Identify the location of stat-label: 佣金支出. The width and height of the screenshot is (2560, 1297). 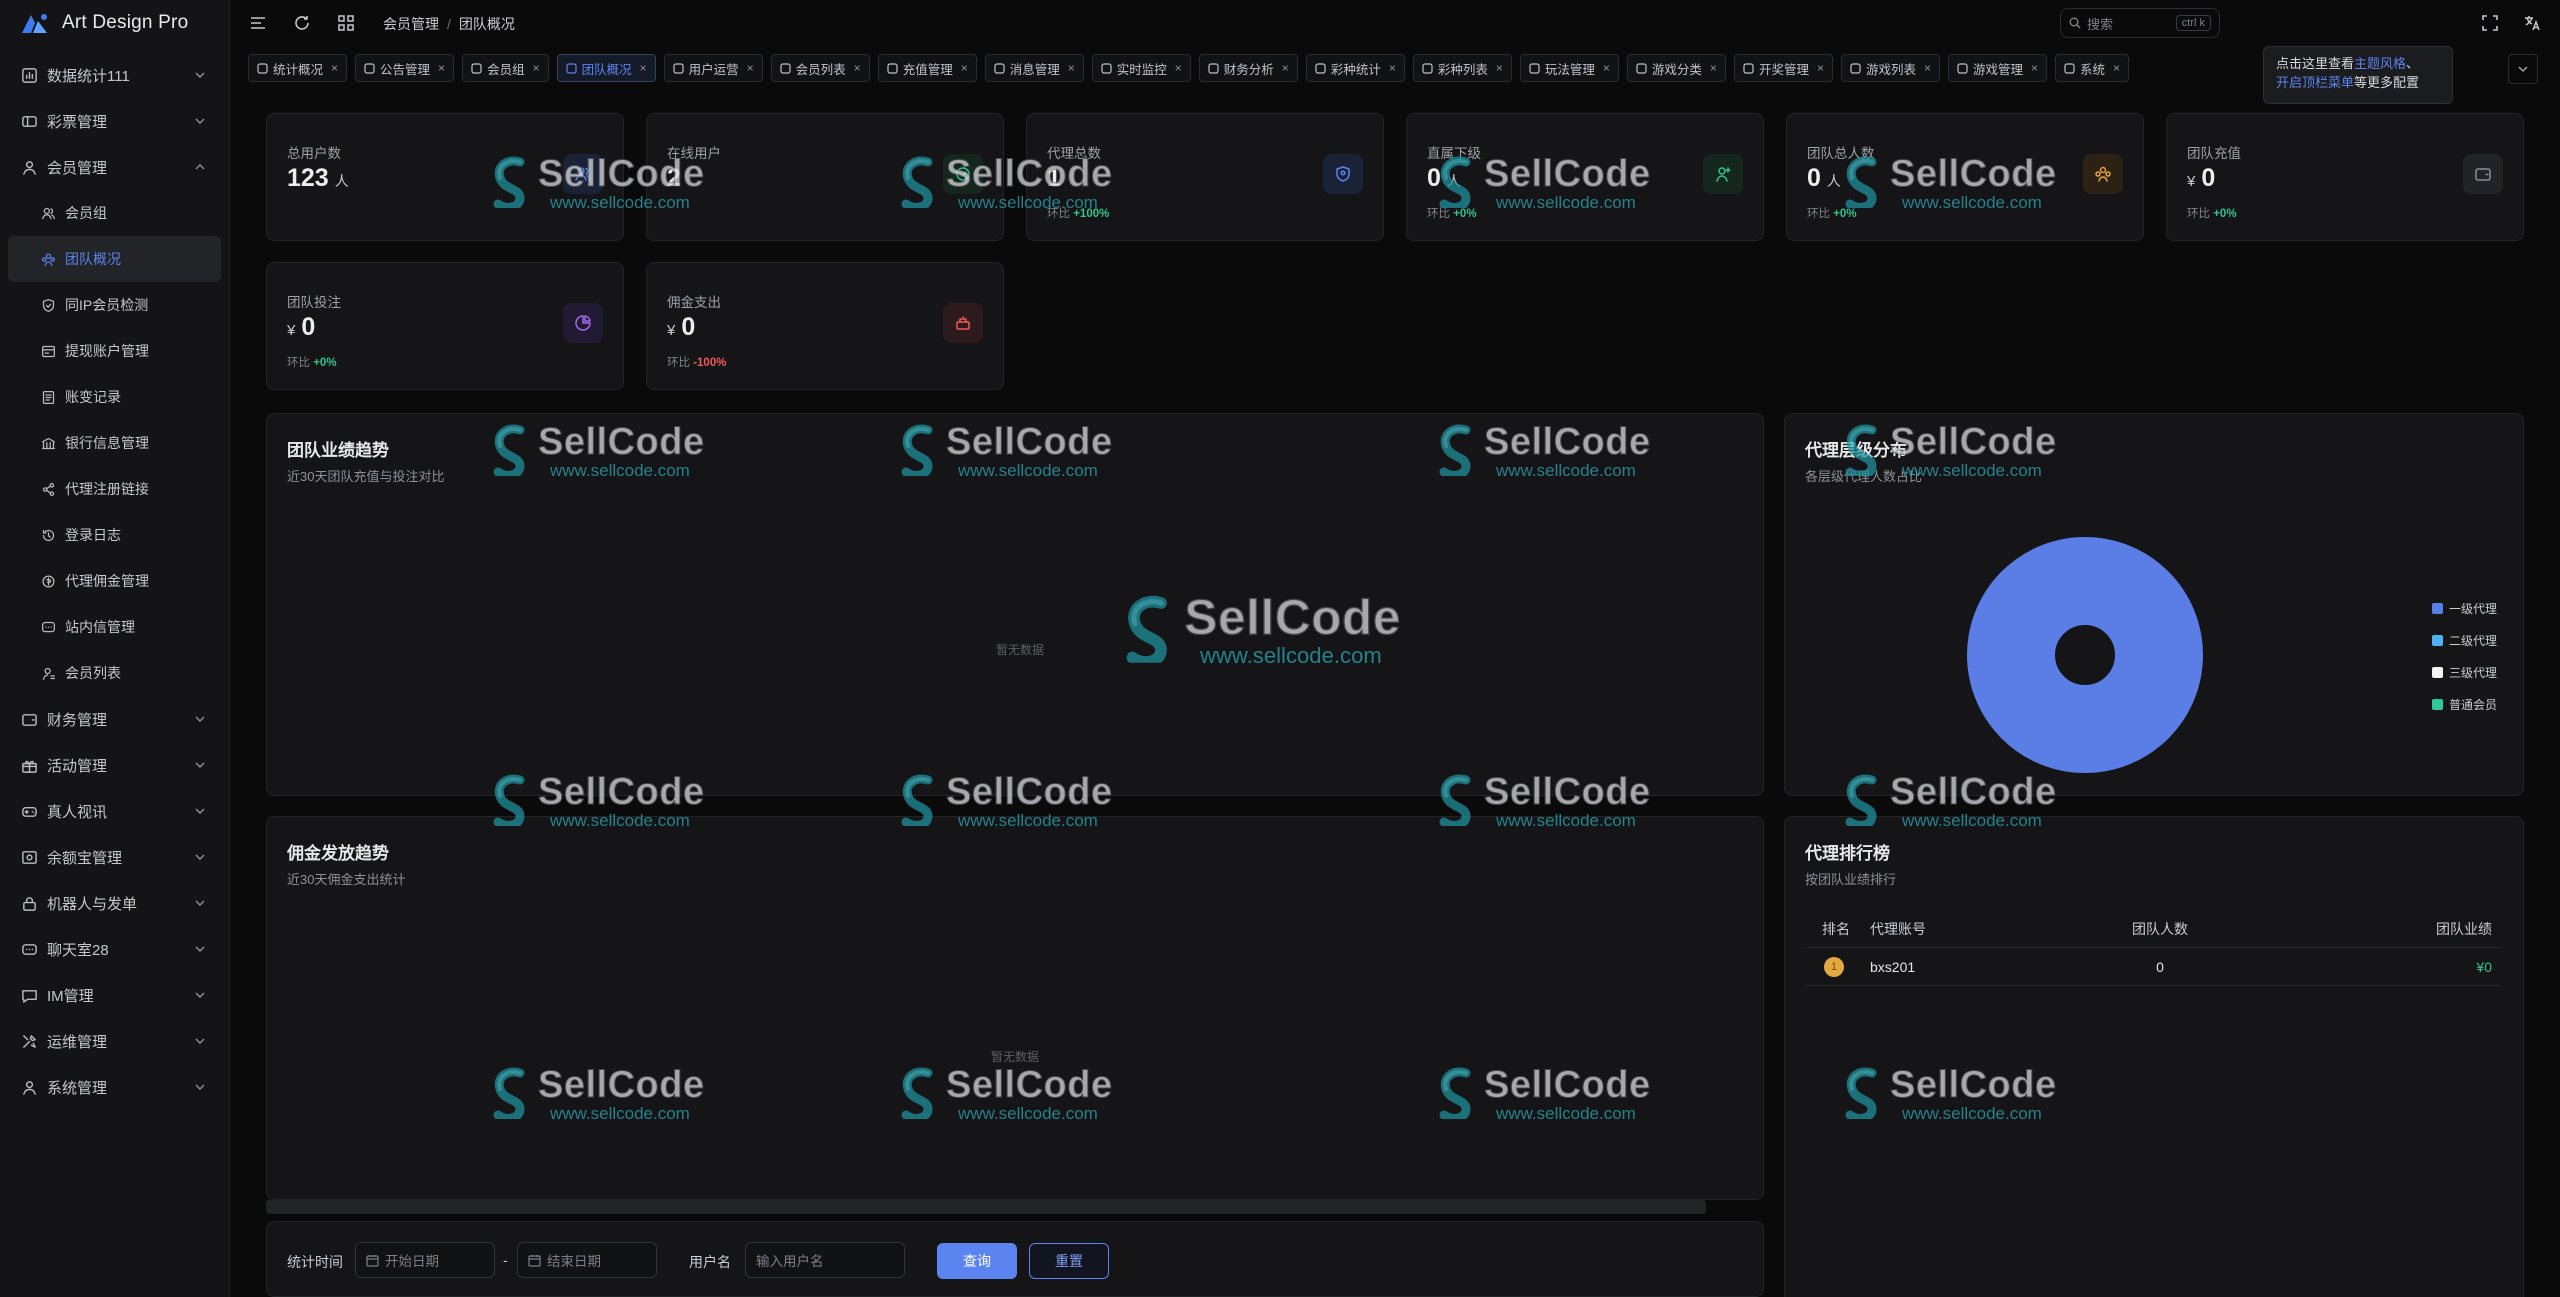
(694, 302).